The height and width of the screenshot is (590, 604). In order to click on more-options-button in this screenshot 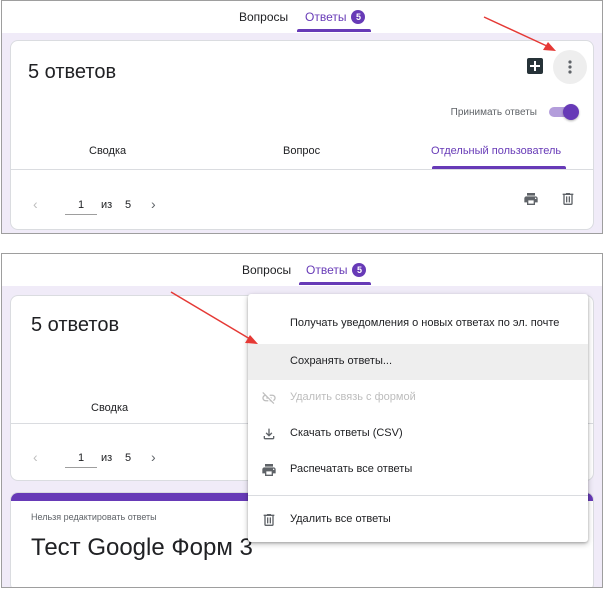, I will do `click(570, 67)`.